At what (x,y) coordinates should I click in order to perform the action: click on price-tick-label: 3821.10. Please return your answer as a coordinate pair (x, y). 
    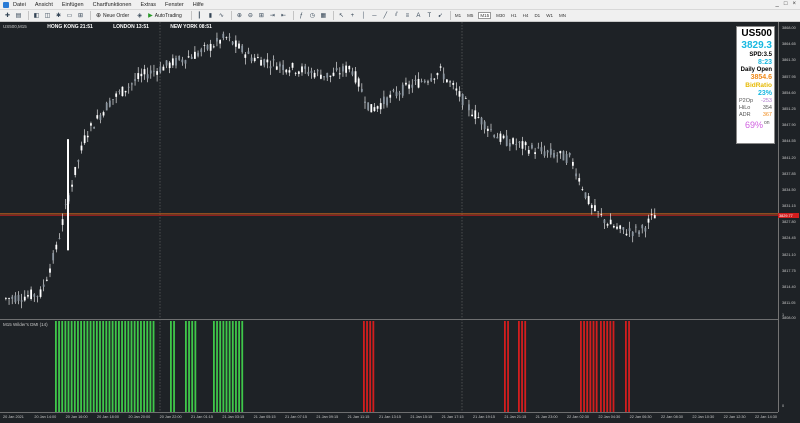
    Looking at the image, I should click on (789, 254).